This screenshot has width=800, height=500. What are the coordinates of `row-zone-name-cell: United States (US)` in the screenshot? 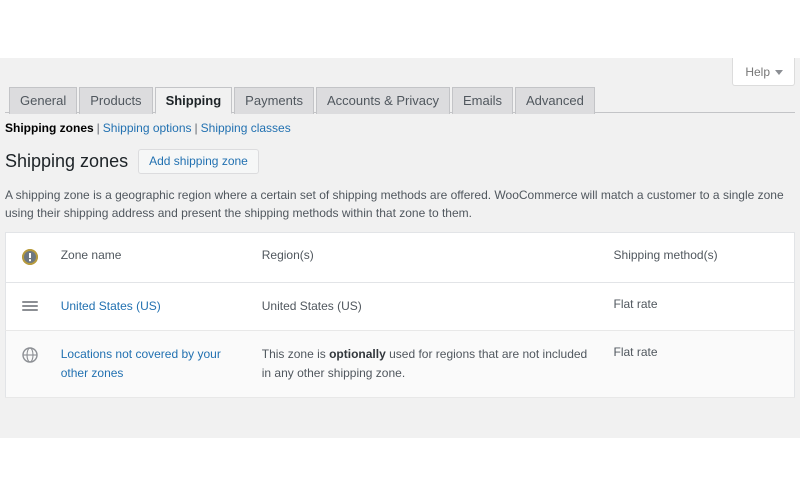 It's located at (151, 307).